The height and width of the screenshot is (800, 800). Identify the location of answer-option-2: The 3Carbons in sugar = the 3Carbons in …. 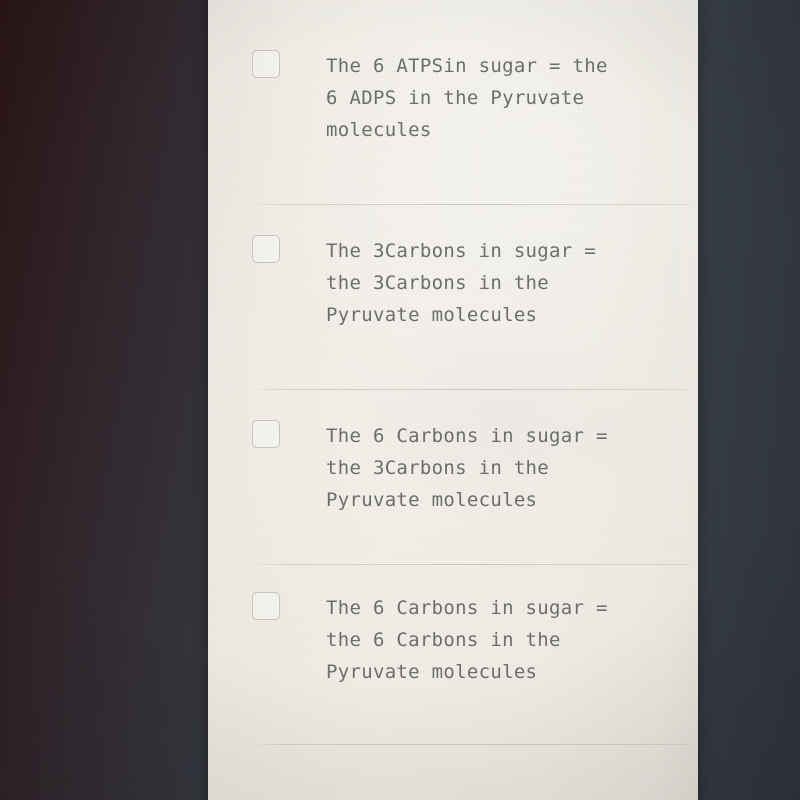
(453, 297).